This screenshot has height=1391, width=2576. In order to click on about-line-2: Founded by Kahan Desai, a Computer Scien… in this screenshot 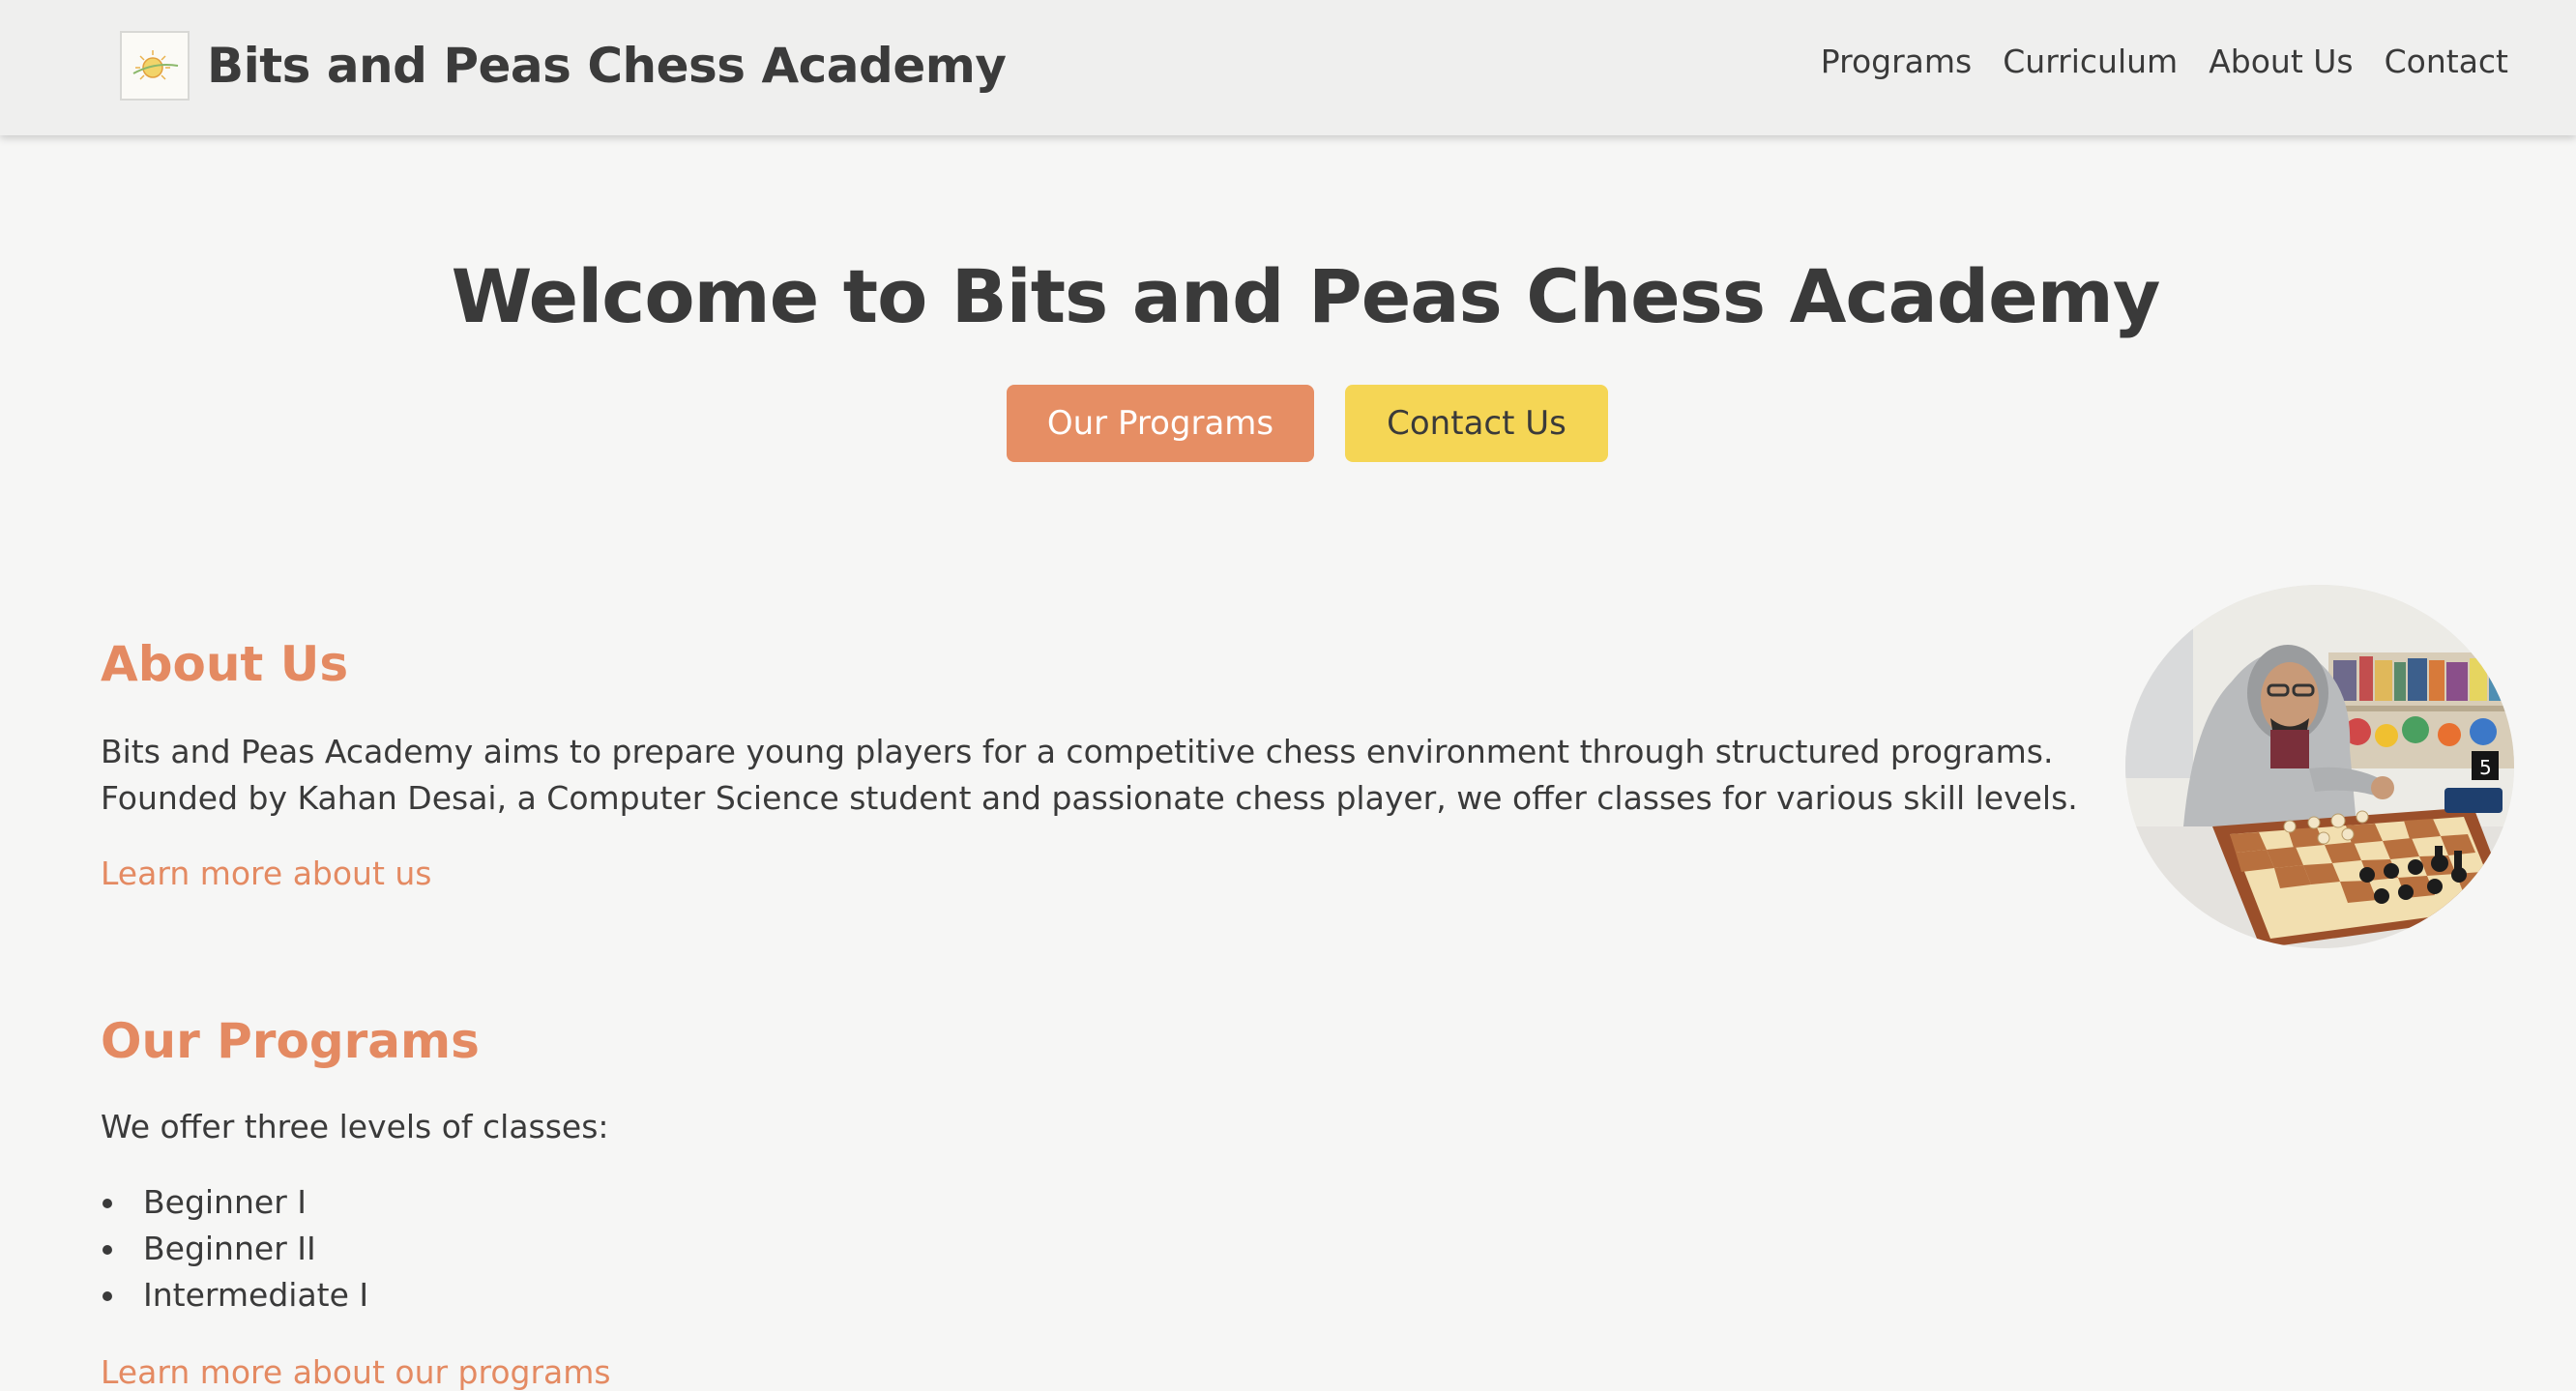, I will do `click(1089, 798)`.